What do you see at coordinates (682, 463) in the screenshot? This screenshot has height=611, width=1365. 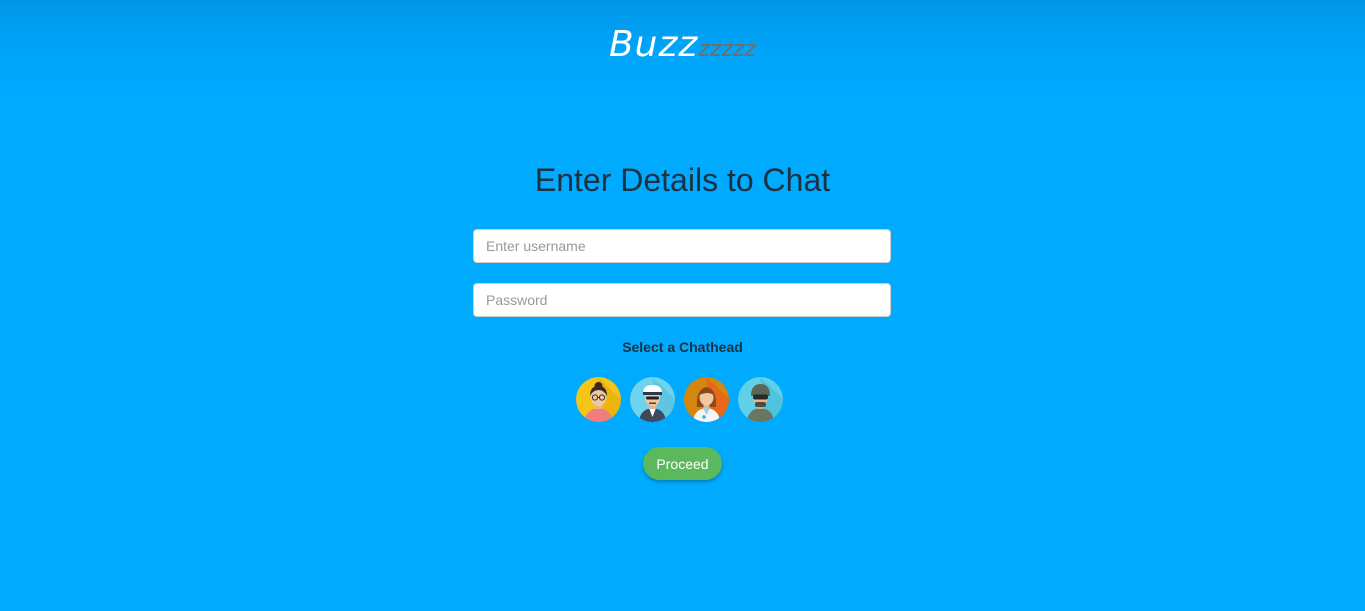 I see `proceed-button: Proceed` at bounding box center [682, 463].